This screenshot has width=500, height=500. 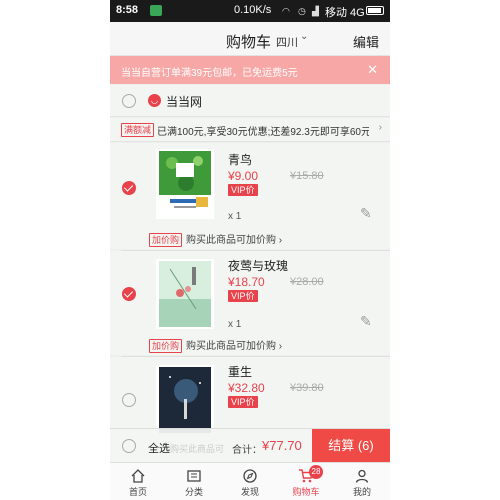 I want to click on item-price: ¥18.70, so click(x=246, y=282).